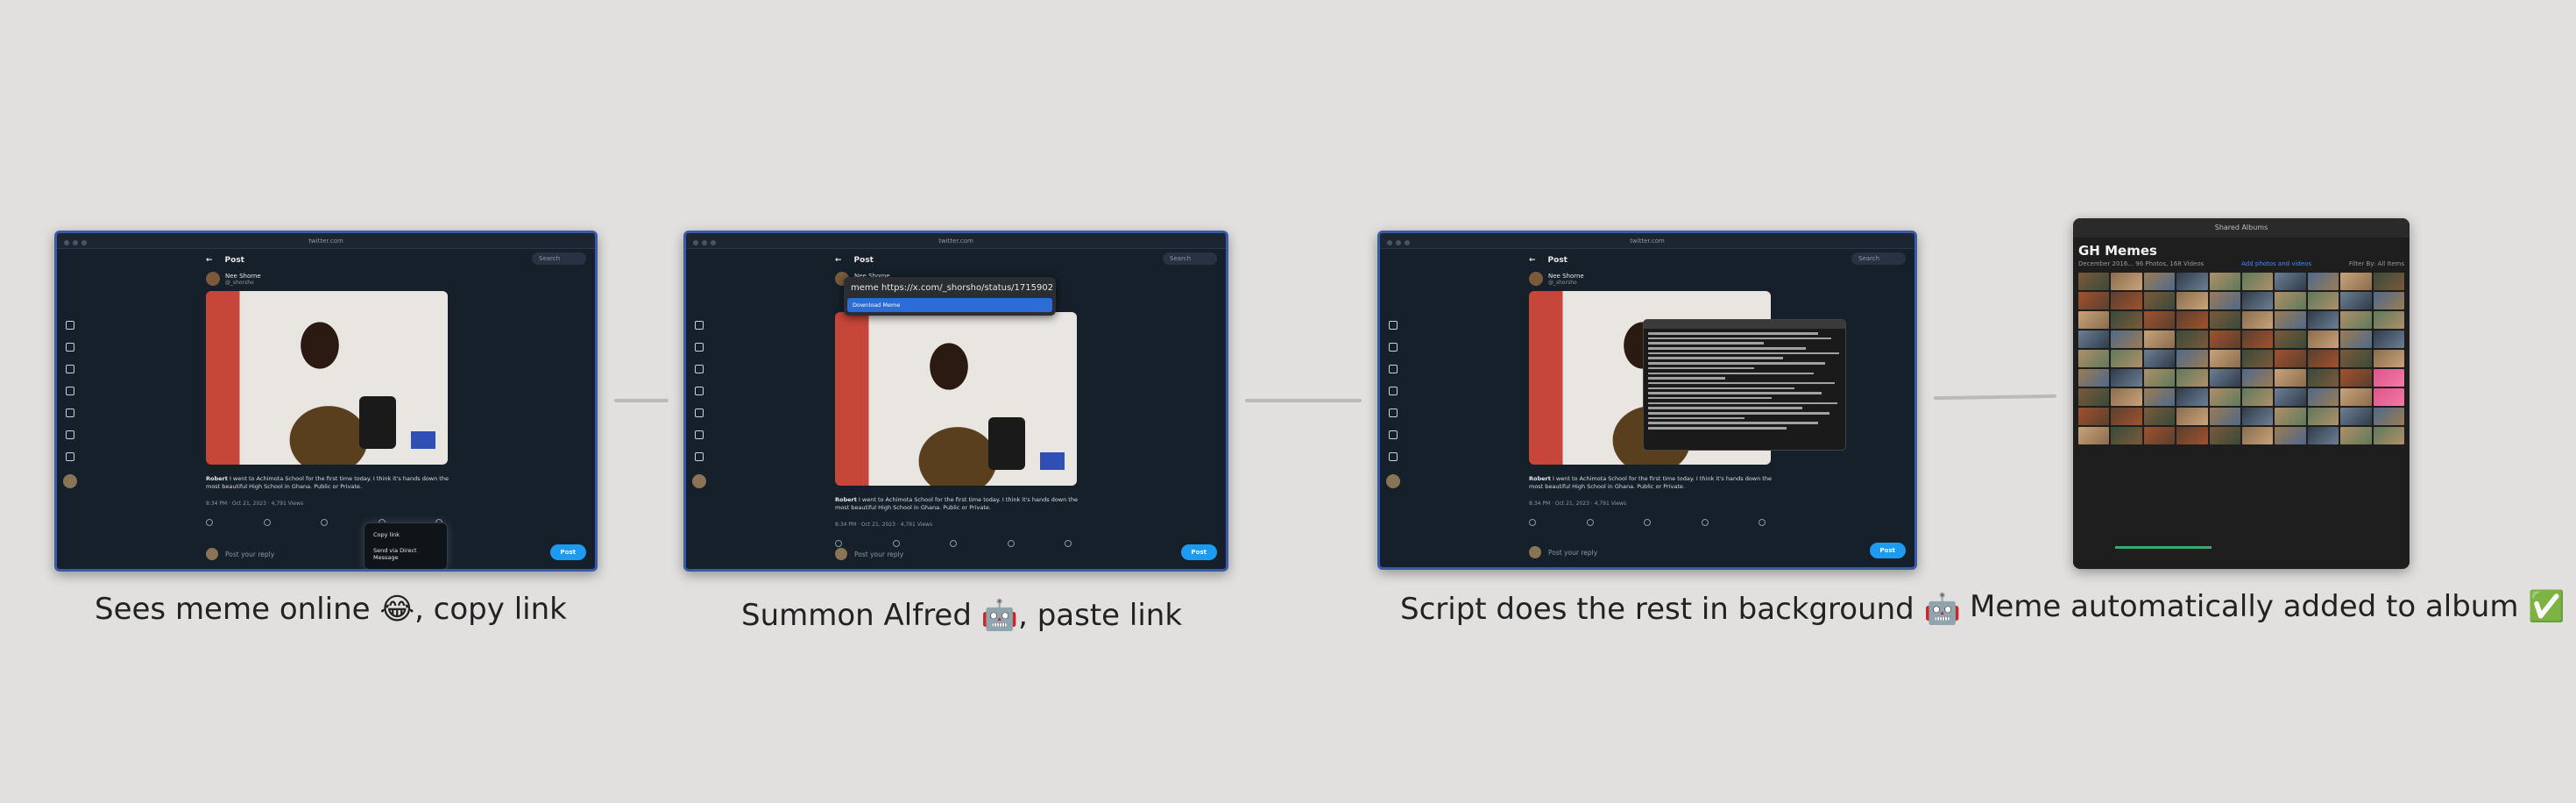  What do you see at coordinates (1006, 443) in the screenshot?
I see `microphone` at bounding box center [1006, 443].